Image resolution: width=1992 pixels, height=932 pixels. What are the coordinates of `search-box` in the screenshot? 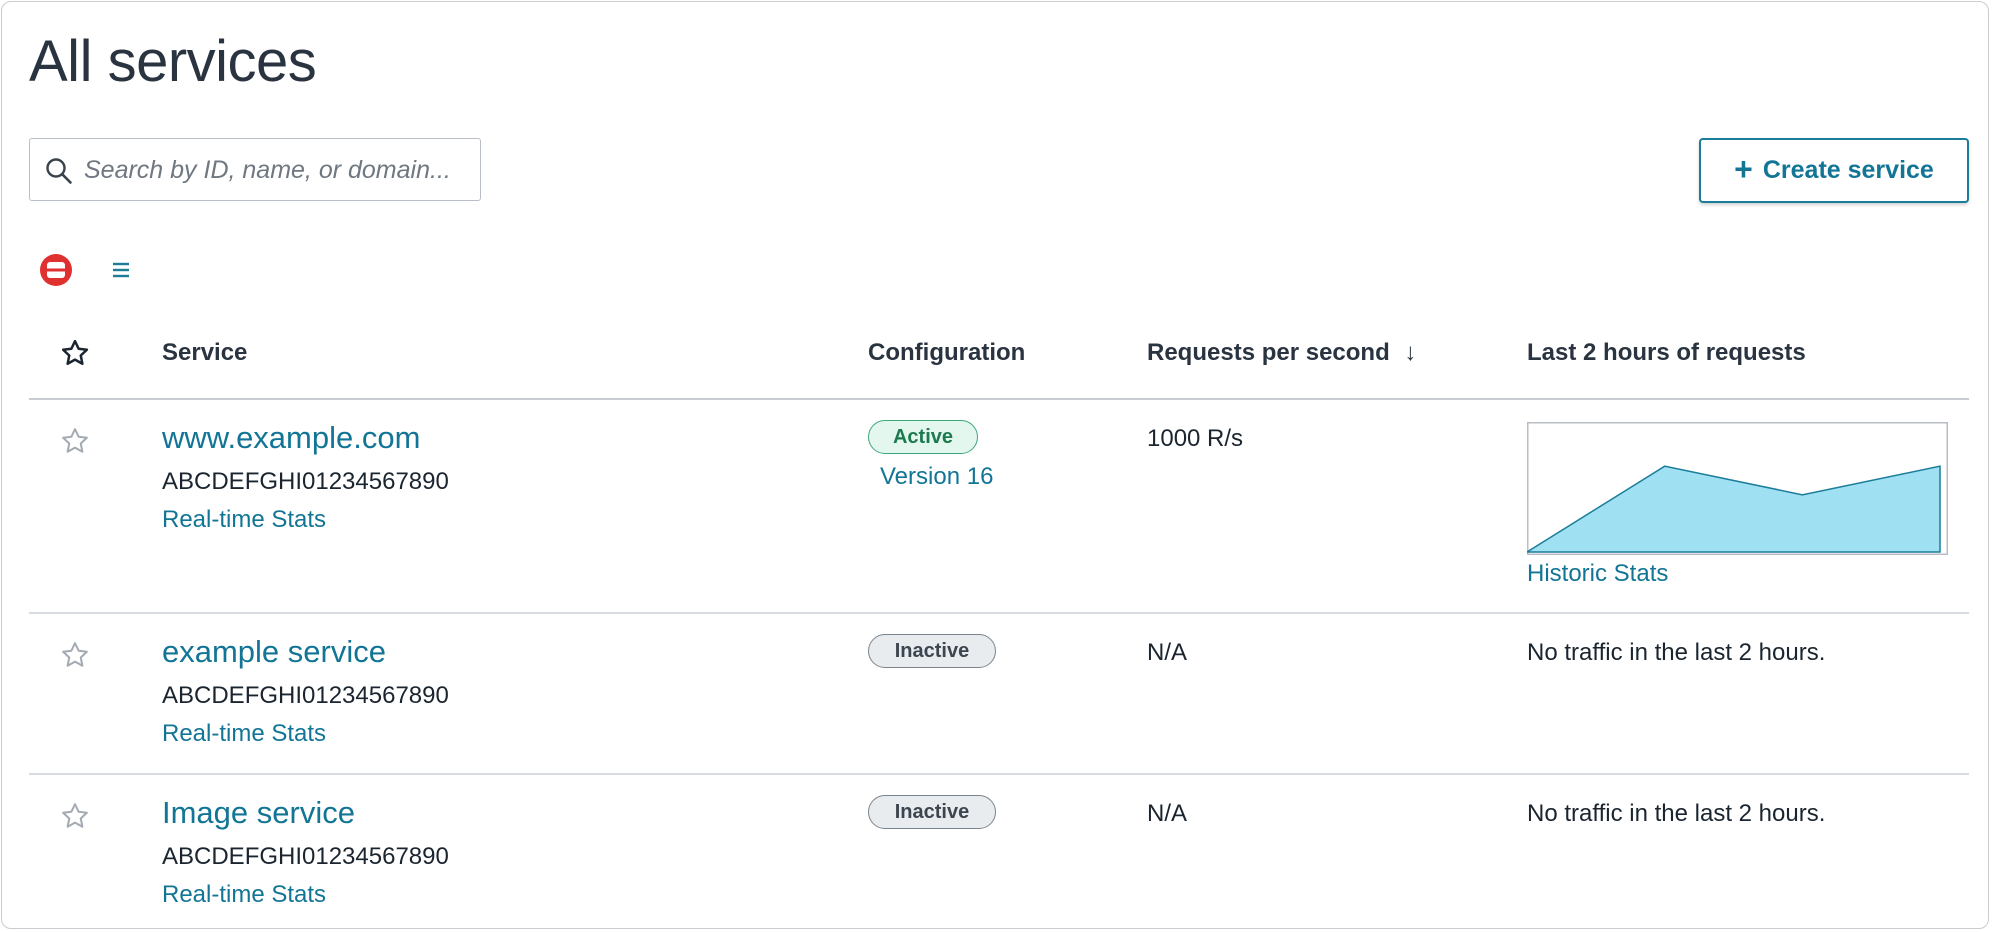 It's located at (255, 169).